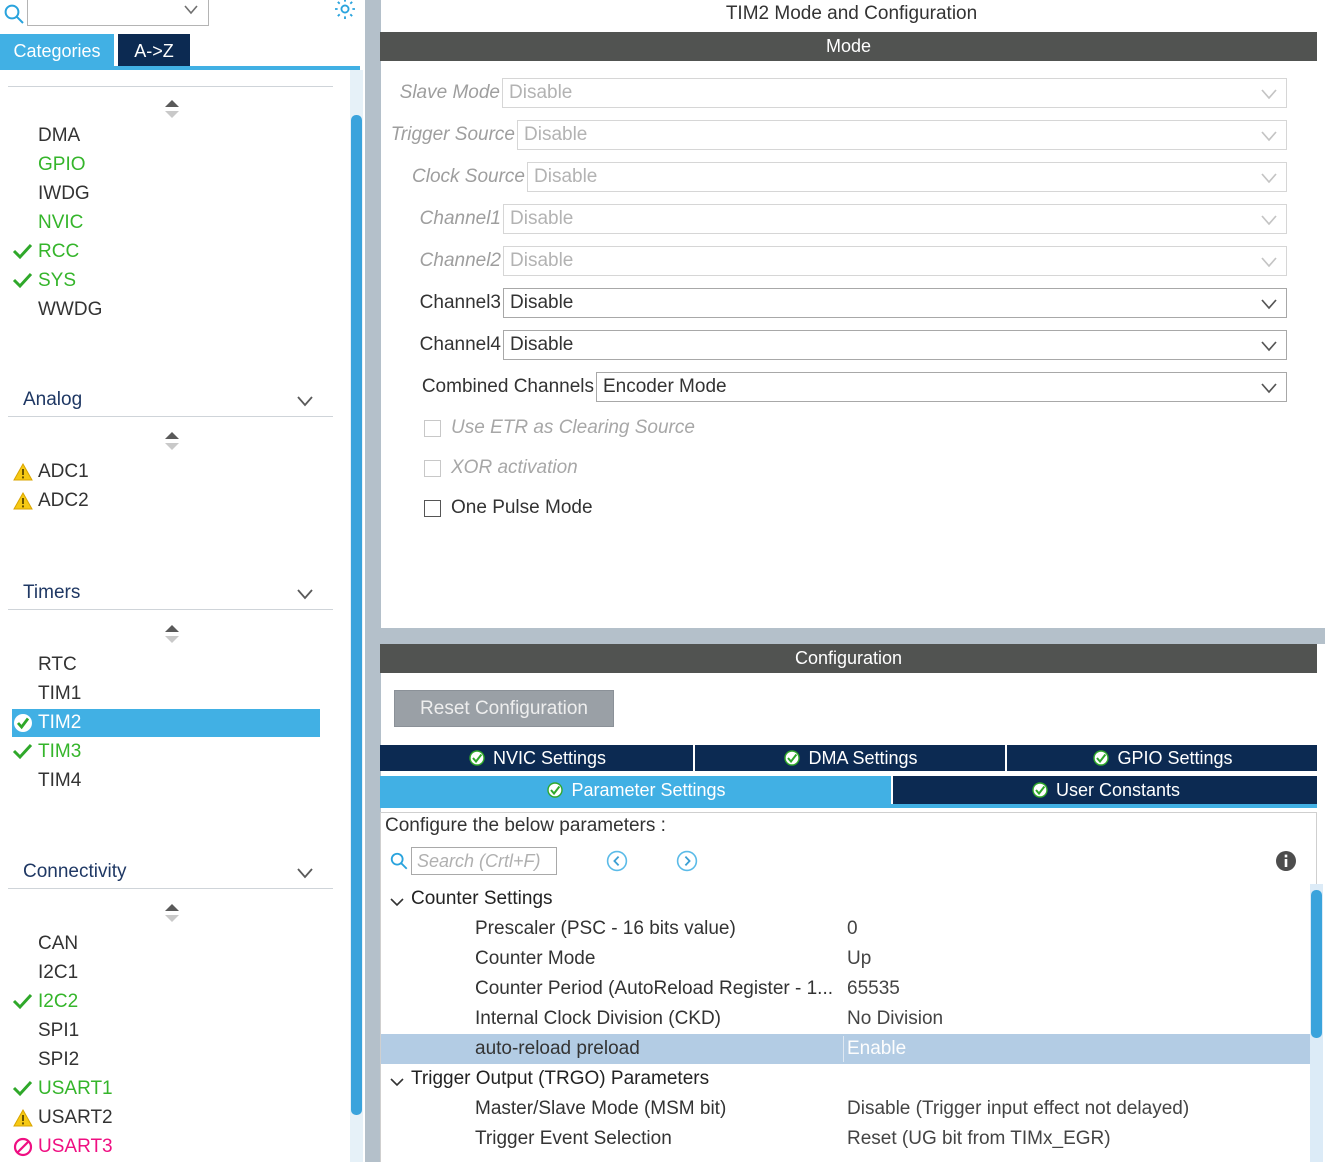  I want to click on search-placeholder: Search (Crtl+F), so click(479, 861).